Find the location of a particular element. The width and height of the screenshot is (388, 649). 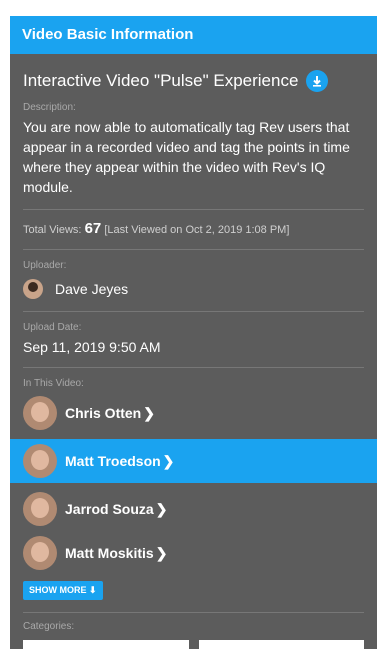

person-name: Matt Troedson is located at coordinates (113, 461).